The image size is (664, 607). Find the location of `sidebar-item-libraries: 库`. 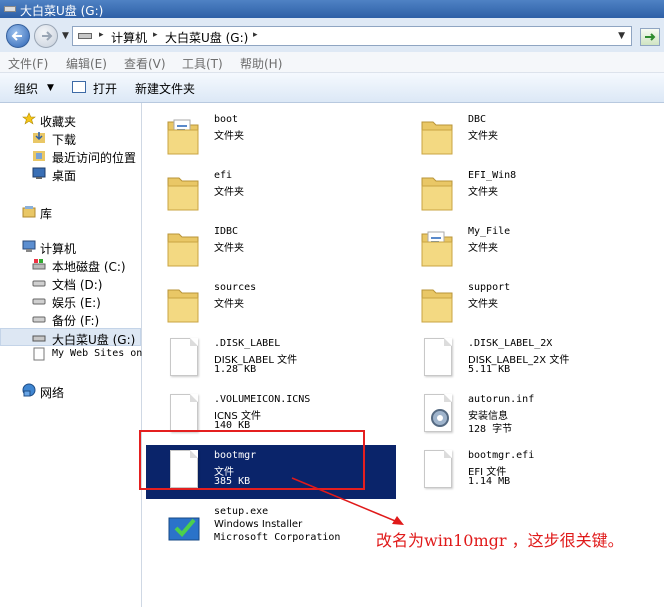

sidebar-item-libraries: 库 is located at coordinates (70, 212).